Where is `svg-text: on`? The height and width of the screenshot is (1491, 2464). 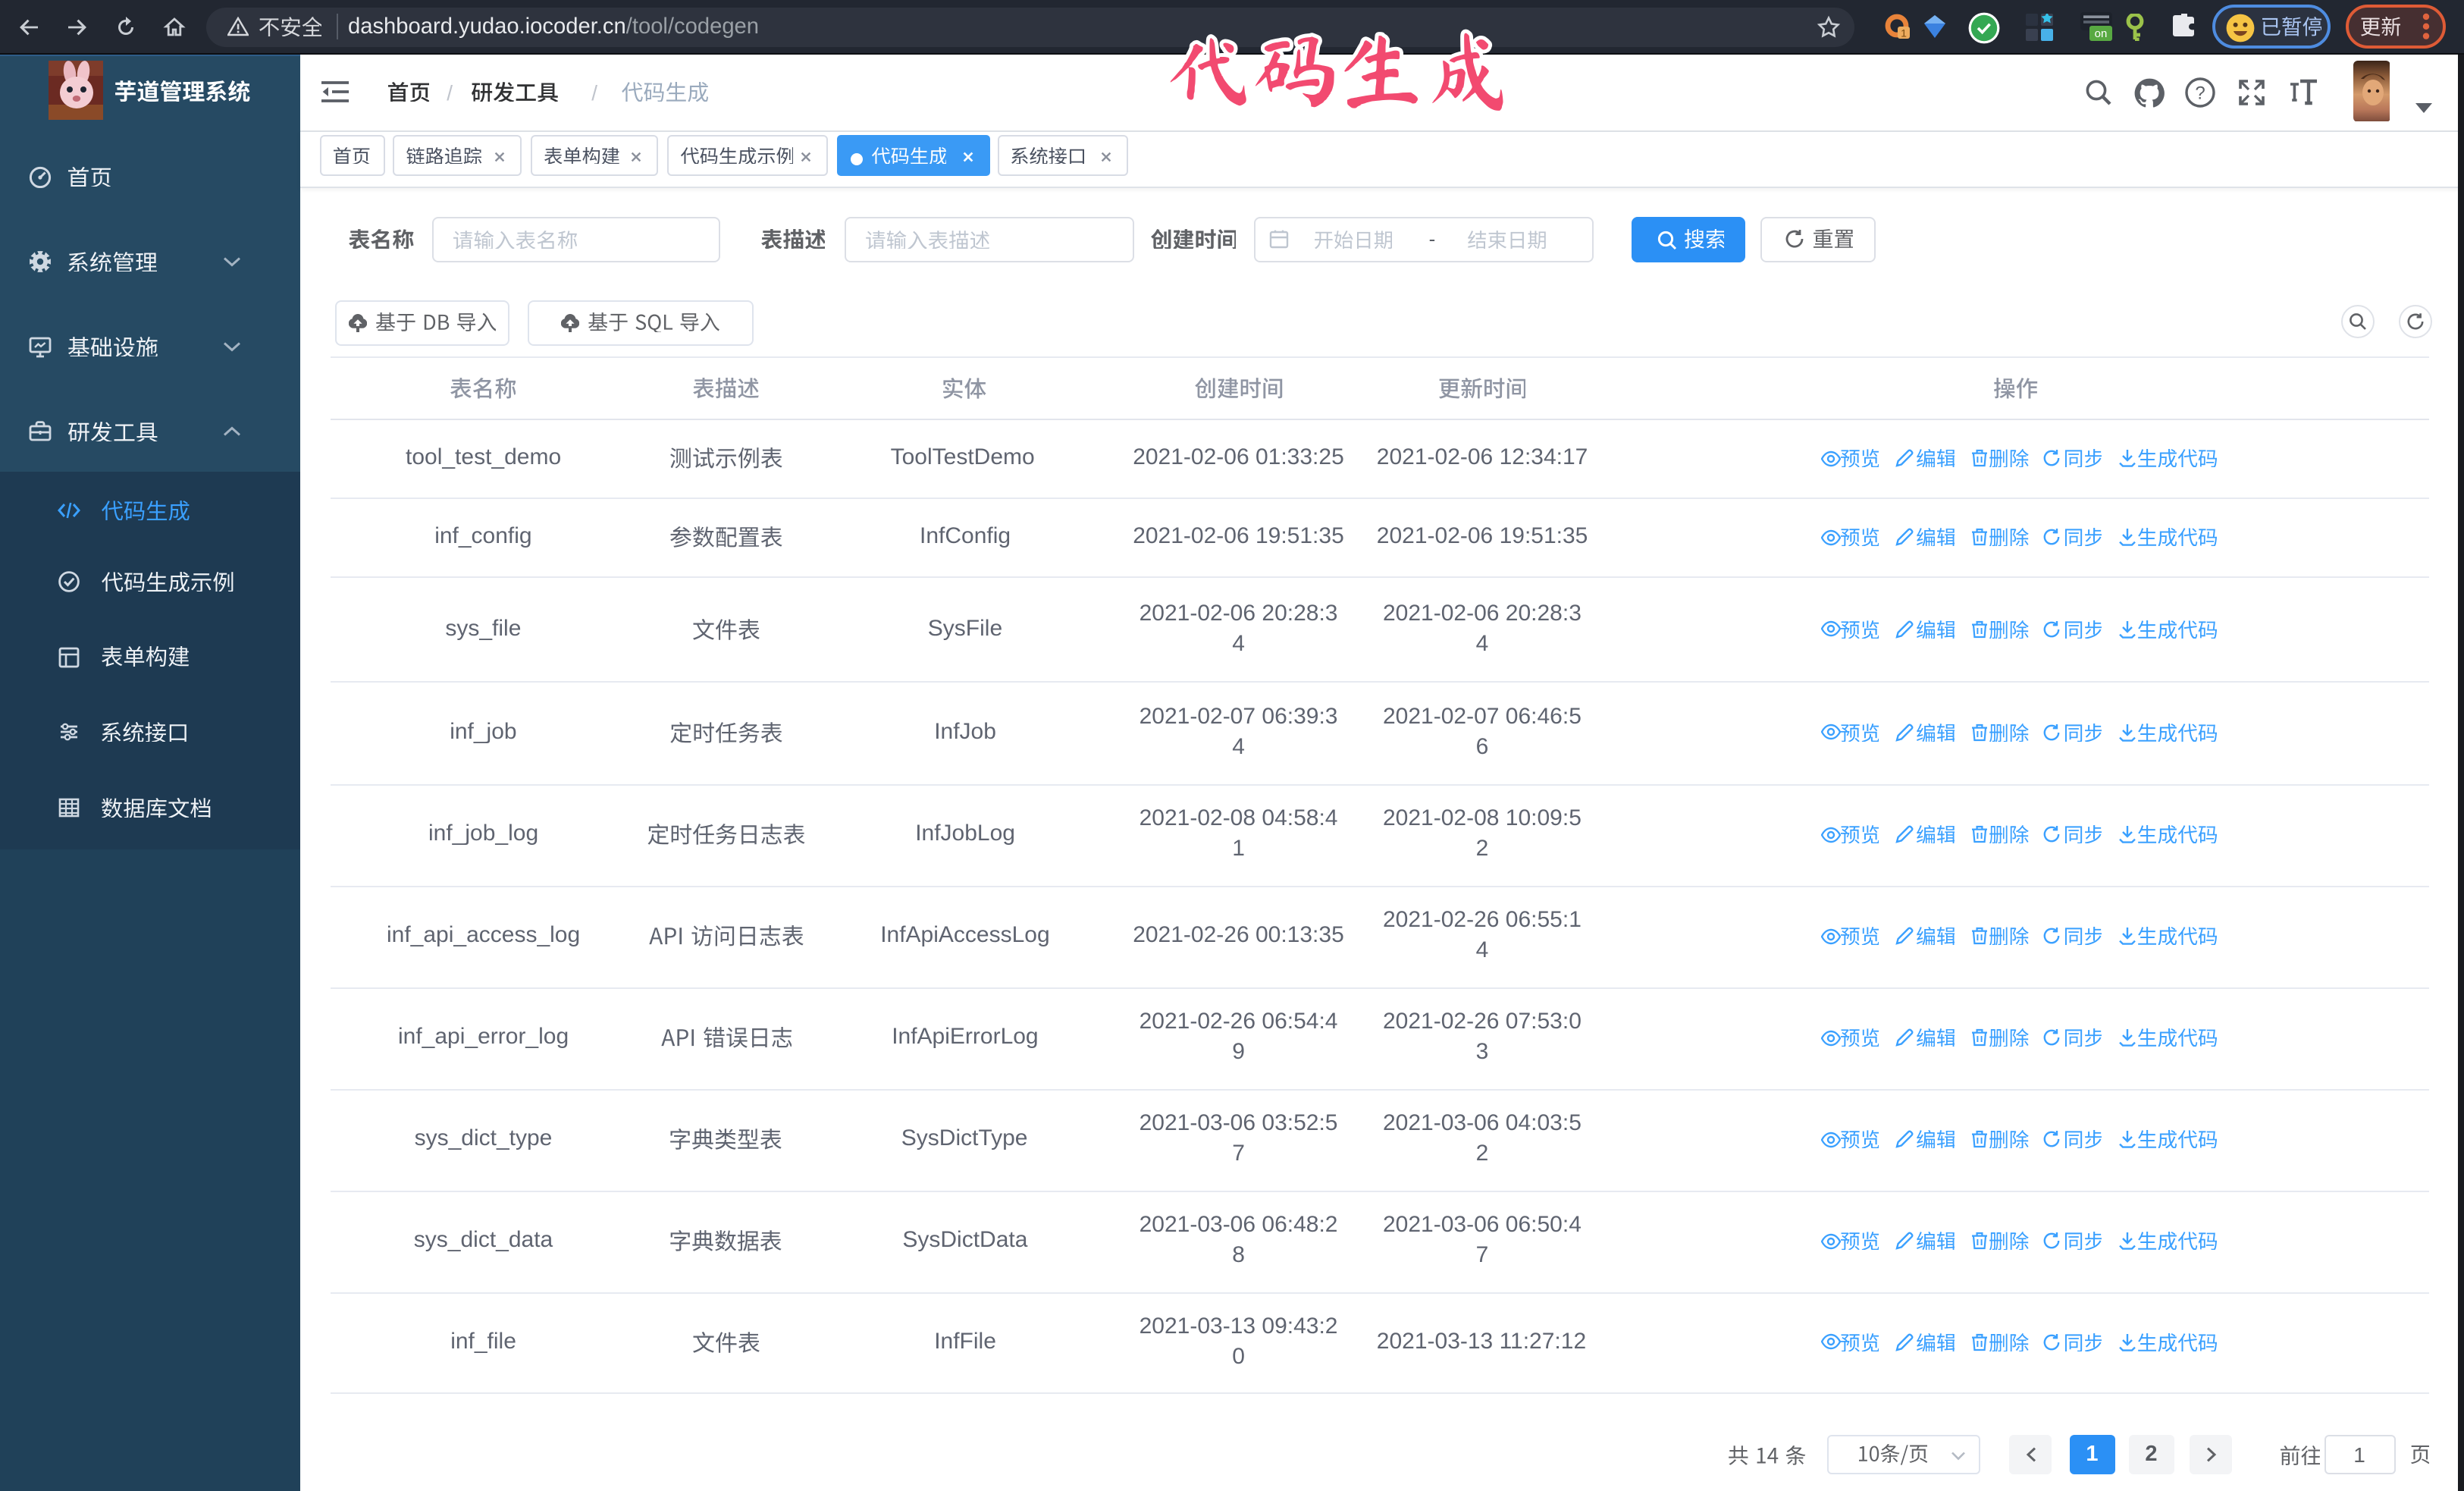 svg-text: on is located at coordinates (2101, 33).